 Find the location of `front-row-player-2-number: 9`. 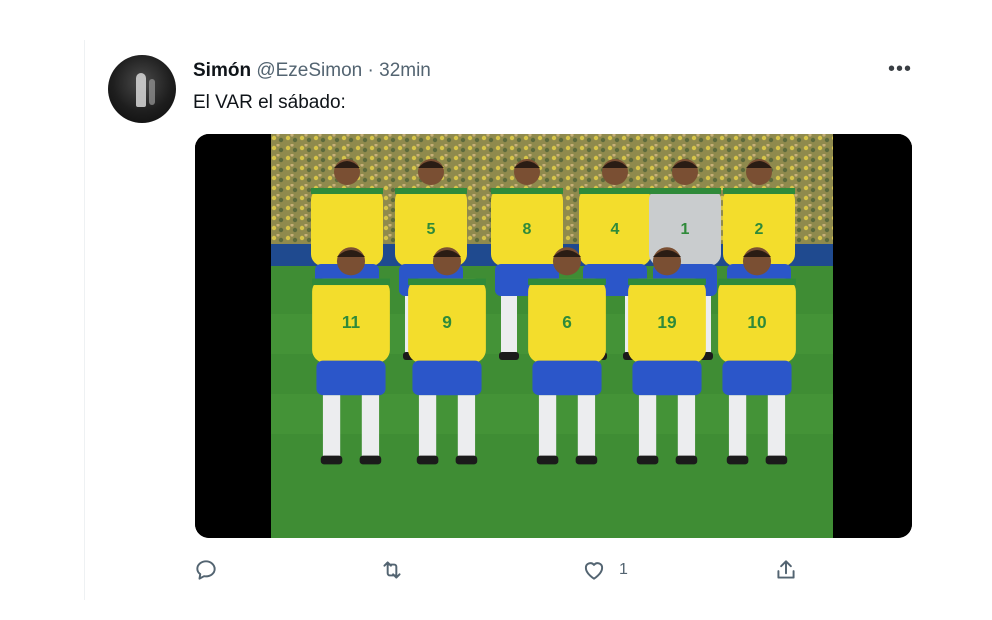

front-row-player-2-number: 9 is located at coordinates (447, 322).